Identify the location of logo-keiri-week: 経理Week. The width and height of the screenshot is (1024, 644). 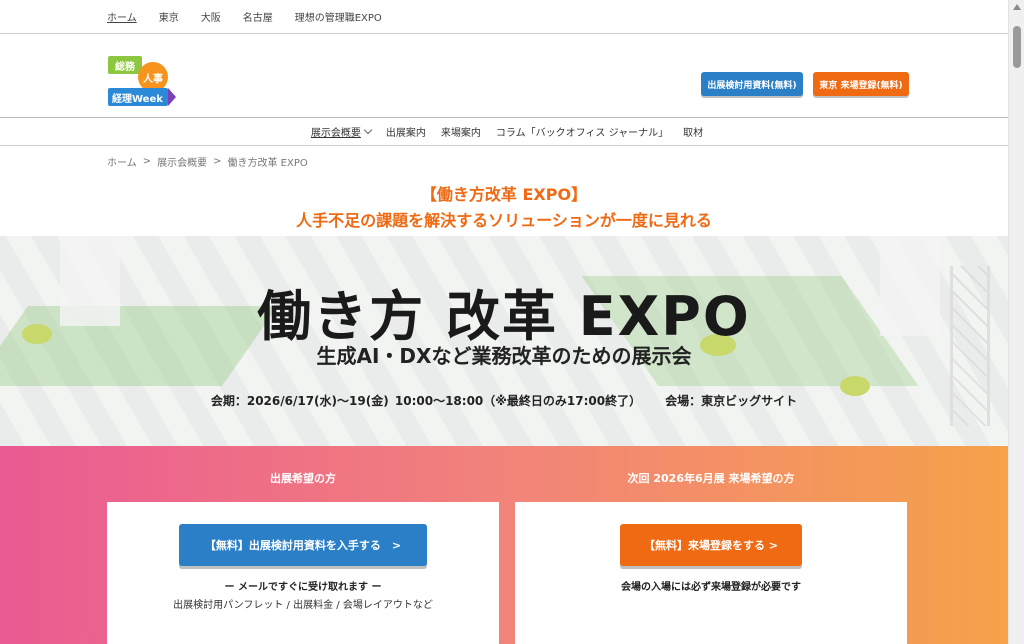
(138, 97).